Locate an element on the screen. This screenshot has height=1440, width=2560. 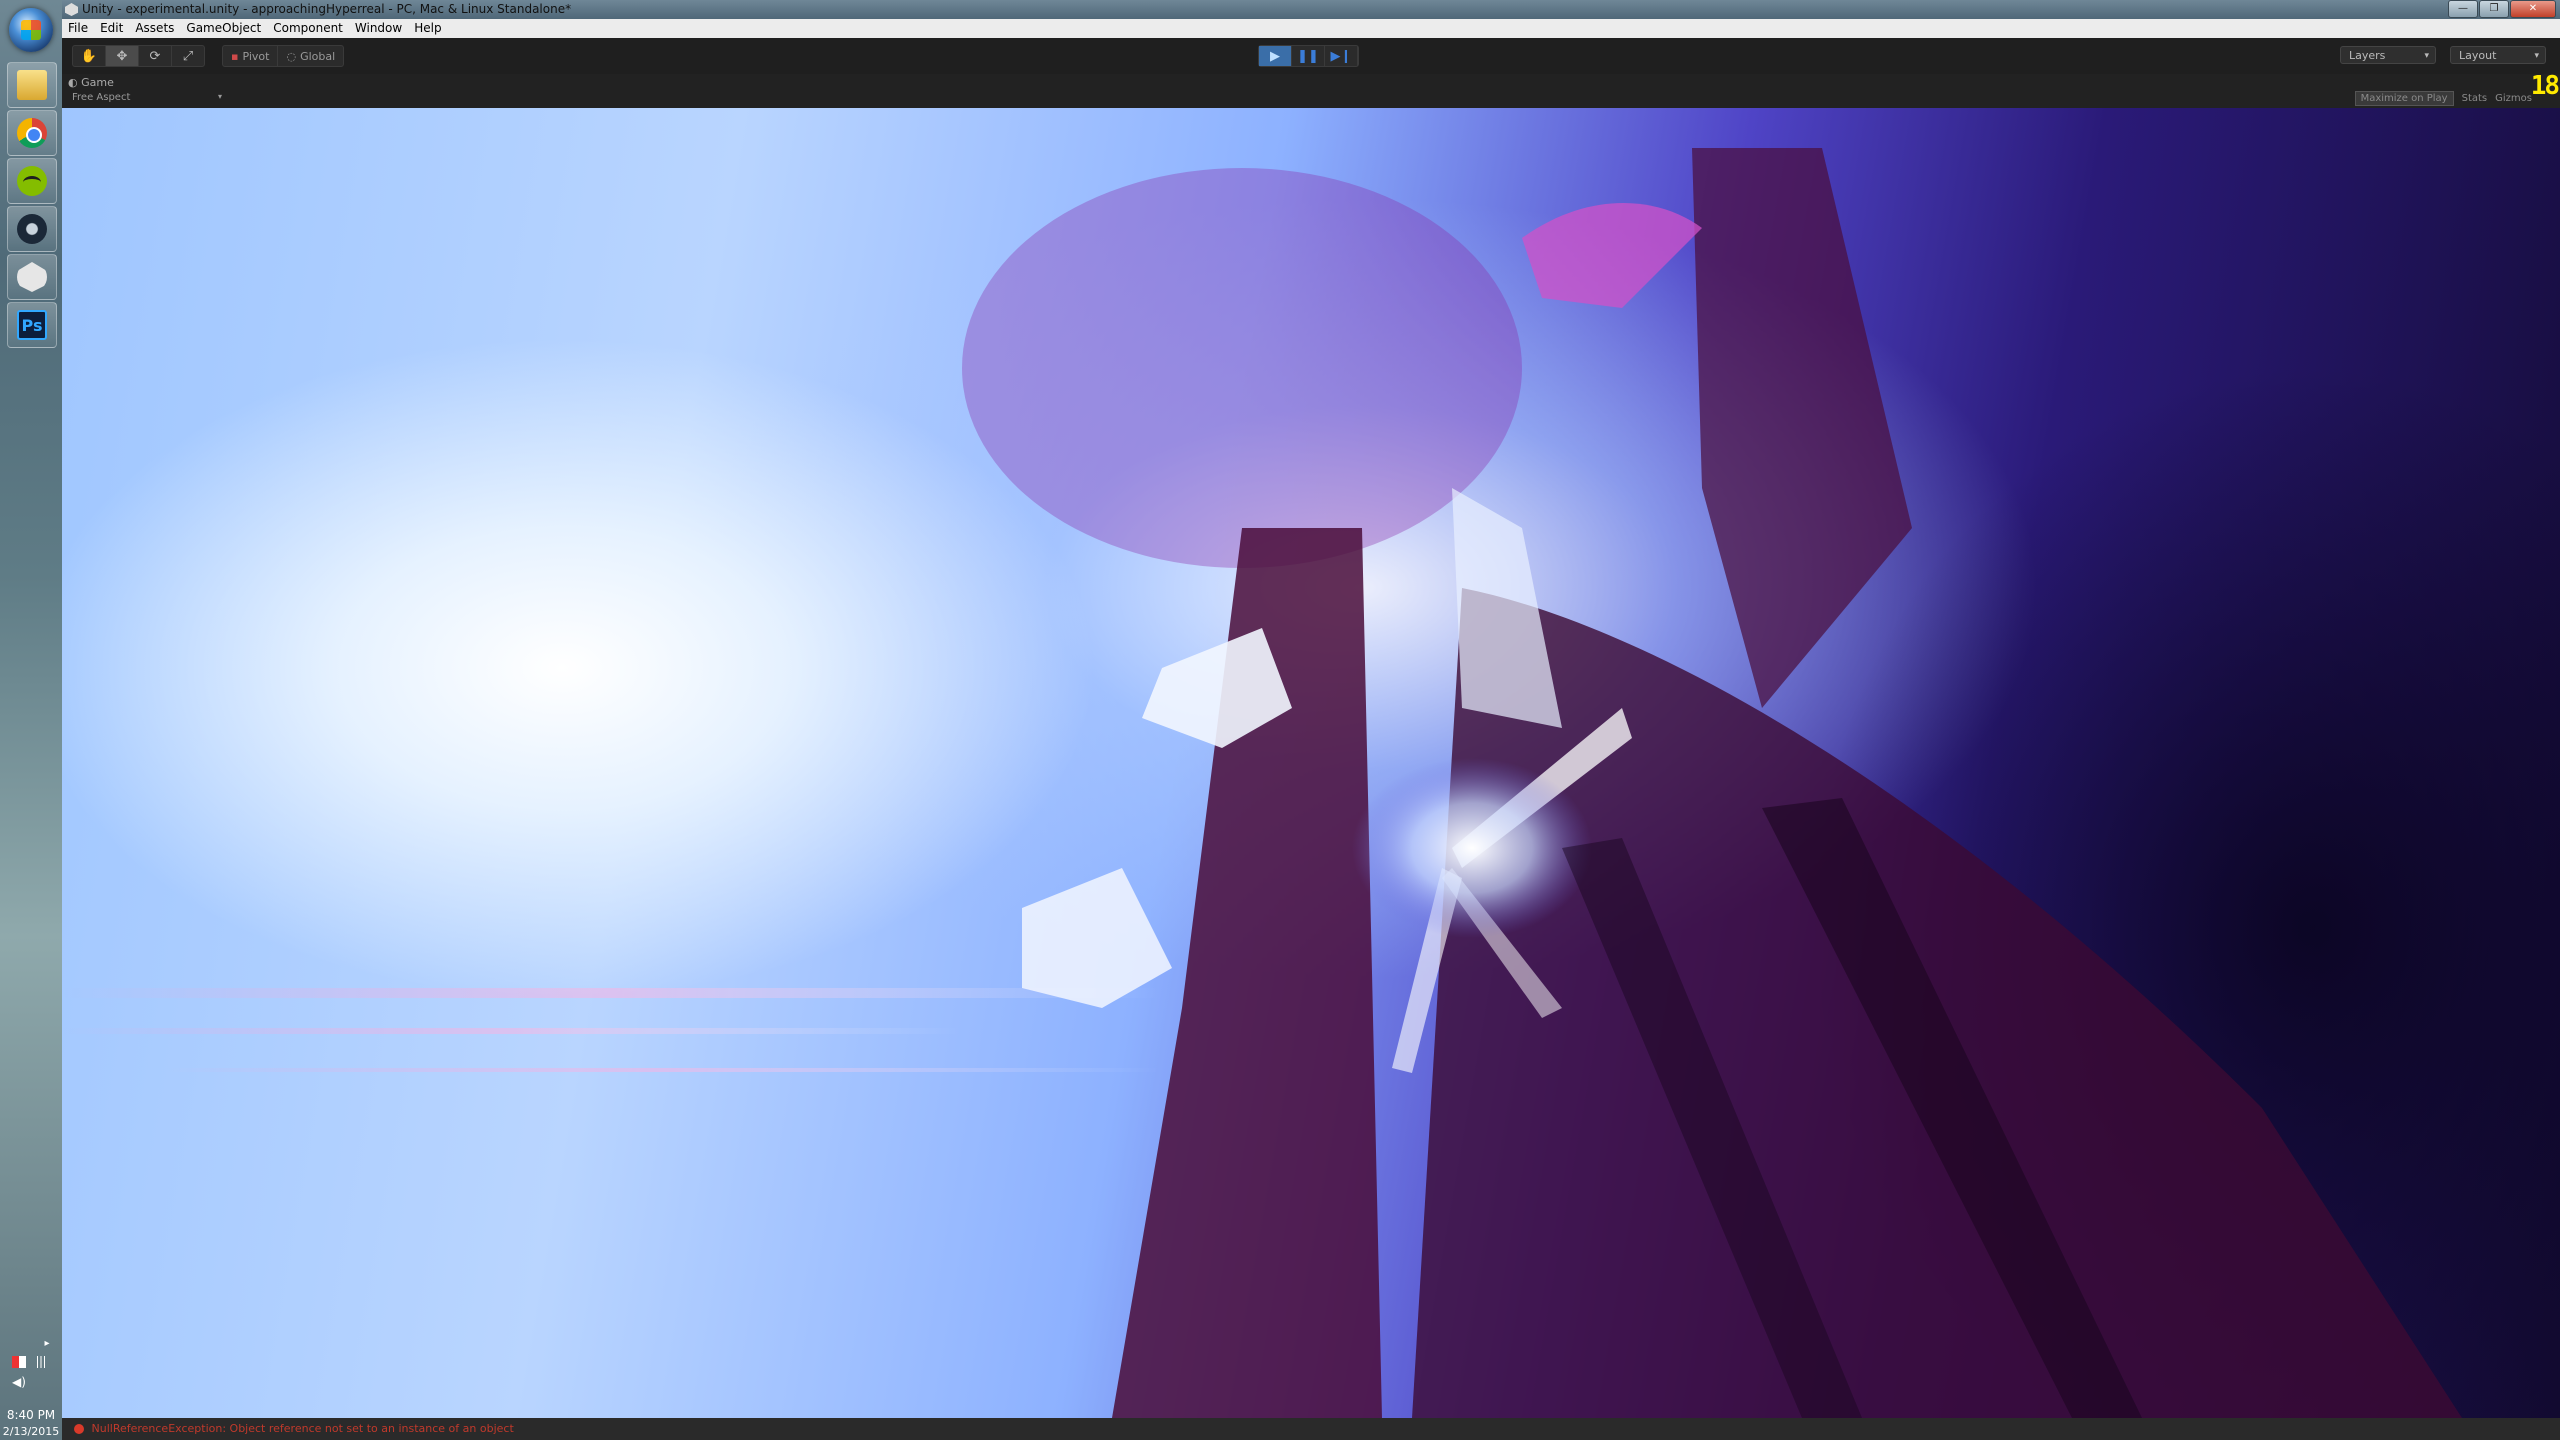
system-tray: ▸ ◀) 8:40 PM 2/13/2015 is located at coordinates (31, 1380).